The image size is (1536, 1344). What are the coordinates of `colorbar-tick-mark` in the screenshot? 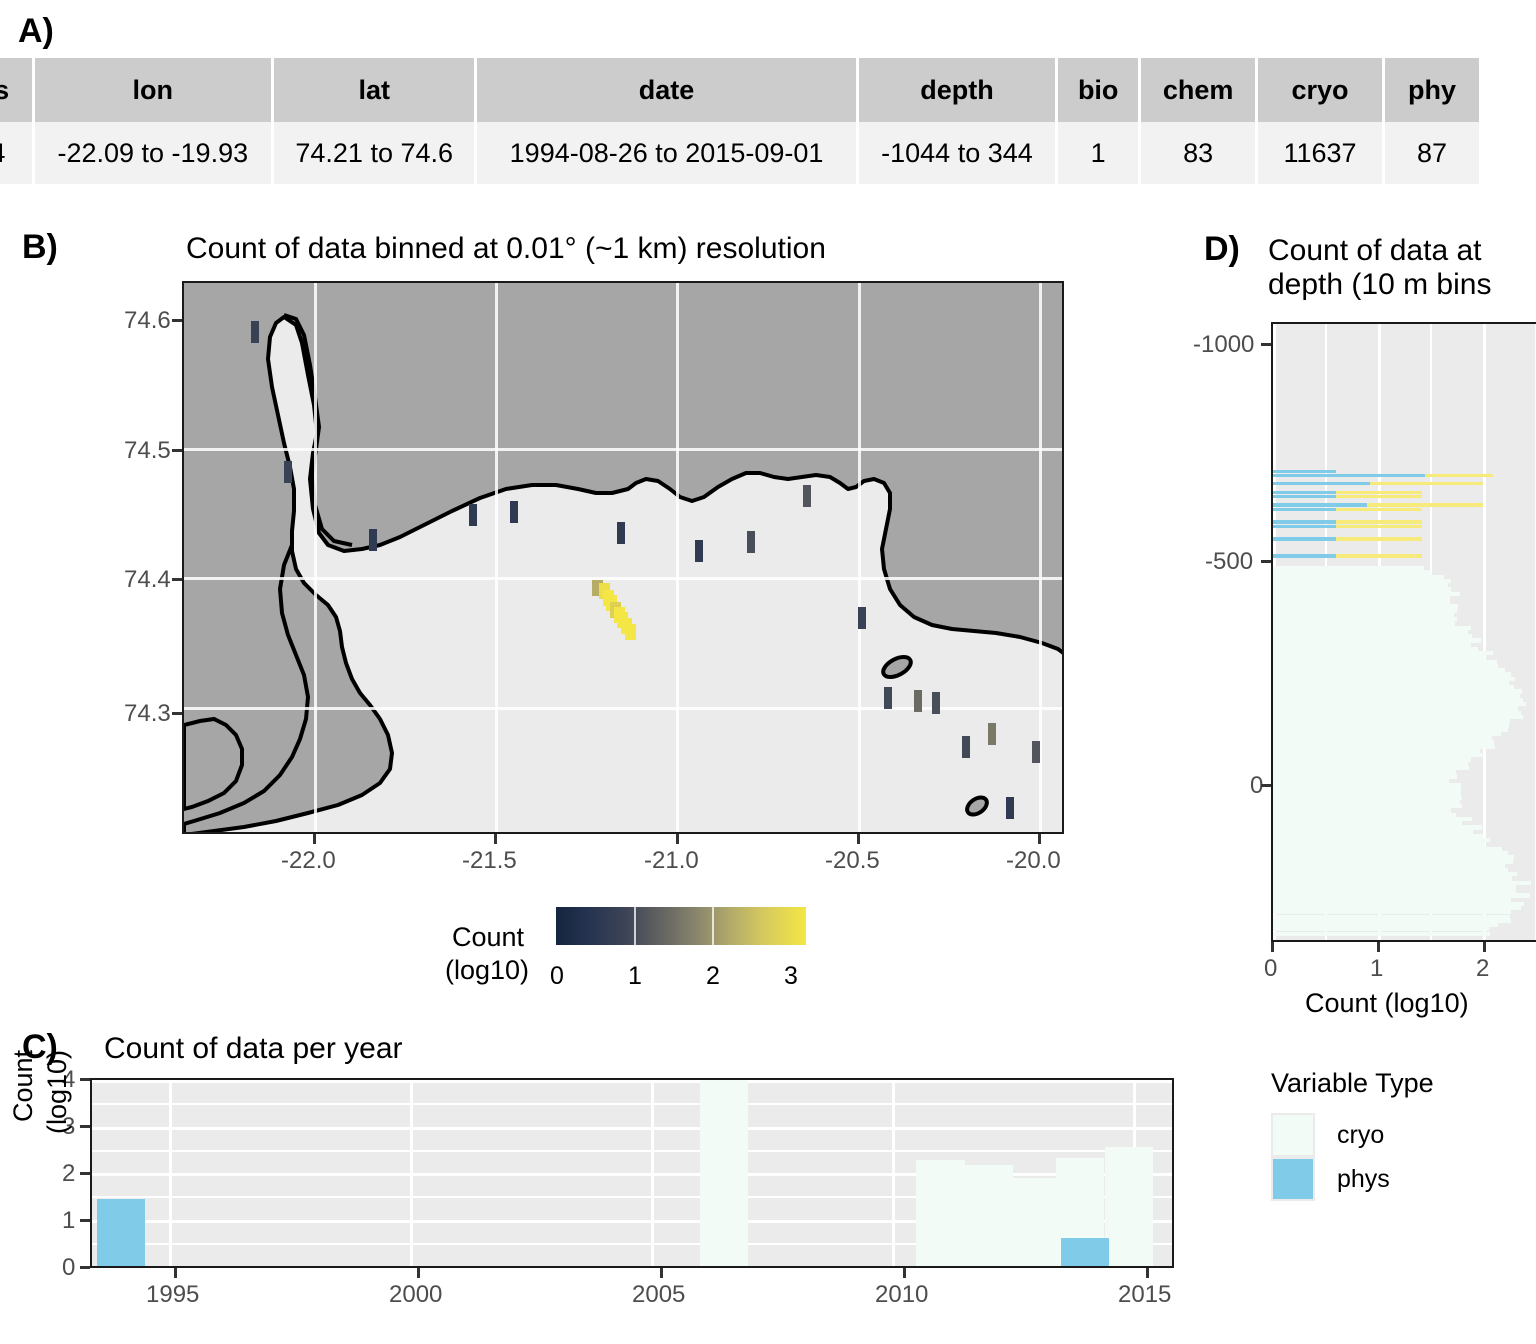 It's located at (635, 926).